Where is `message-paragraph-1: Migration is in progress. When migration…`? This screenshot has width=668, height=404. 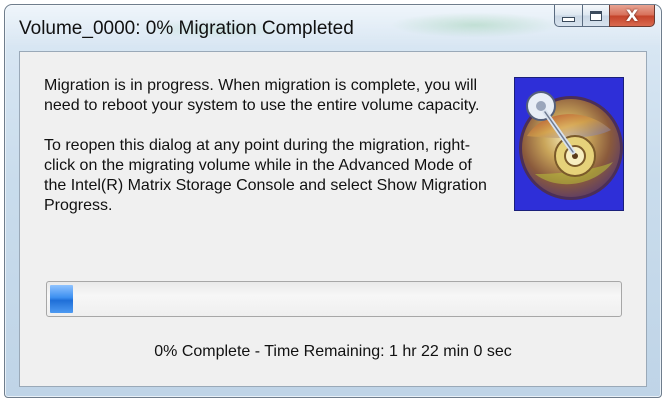 message-paragraph-1: Migration is in progress. When migration… is located at coordinates (262, 95).